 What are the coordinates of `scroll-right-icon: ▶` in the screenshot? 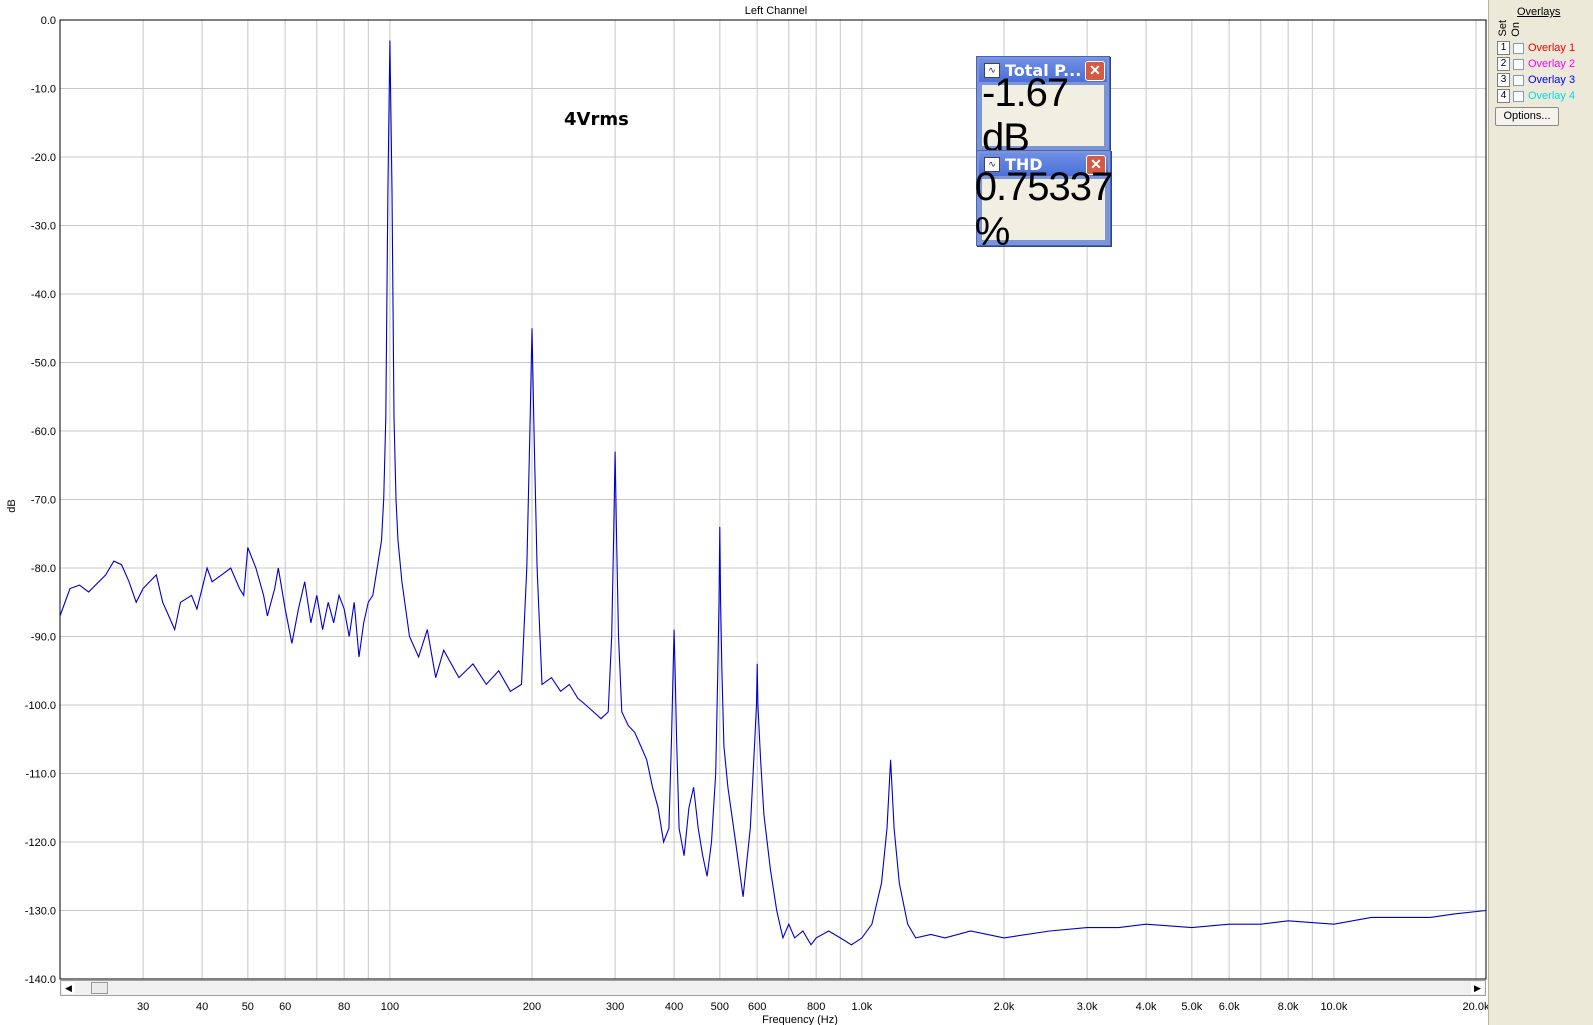 It's located at (1477, 988).